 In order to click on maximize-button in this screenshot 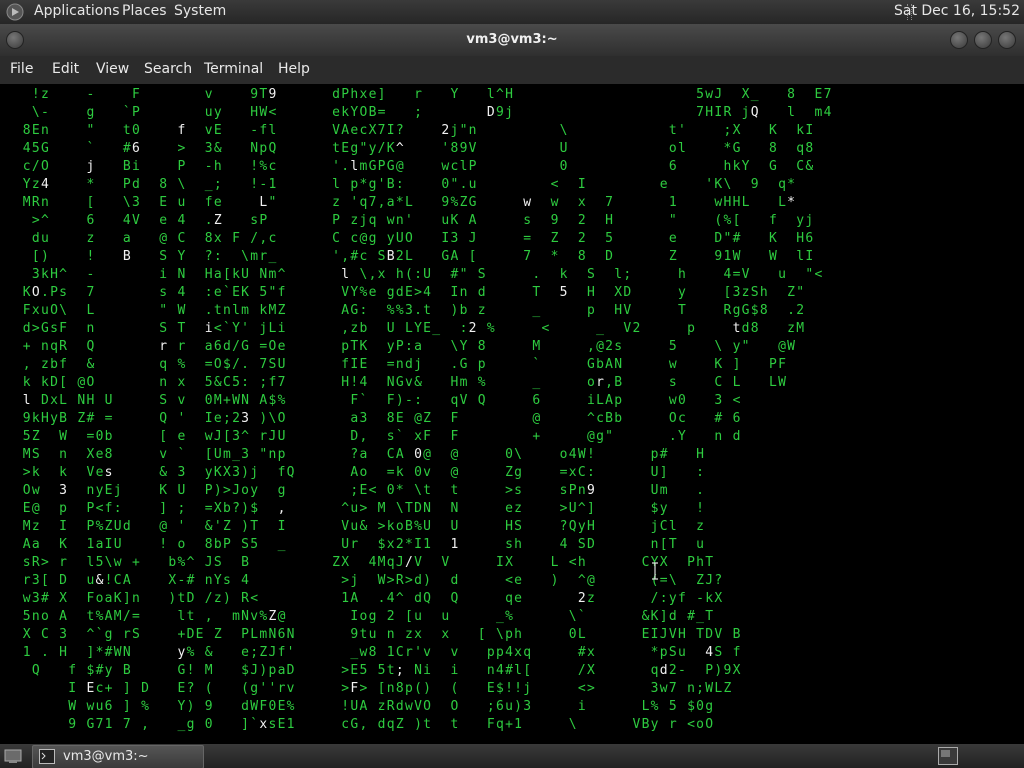, I will do `click(983, 40)`.